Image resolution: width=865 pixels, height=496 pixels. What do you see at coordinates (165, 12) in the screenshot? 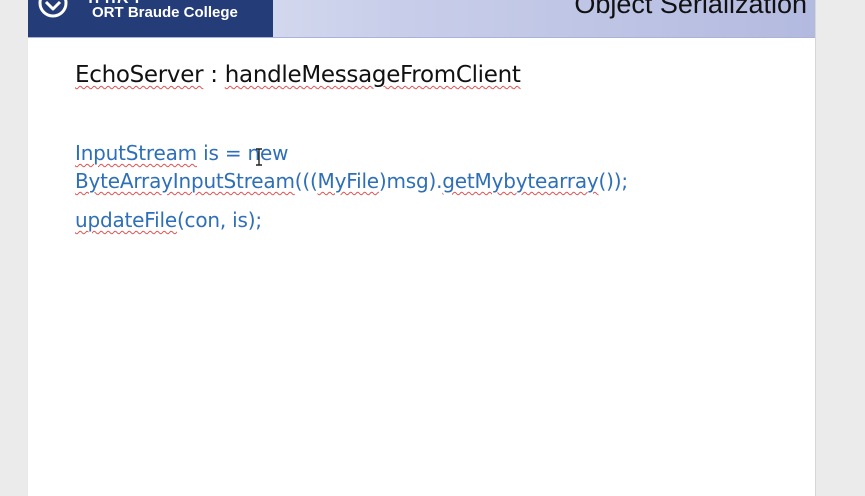
I see `logo-college-name: ORT Braude College` at bounding box center [165, 12].